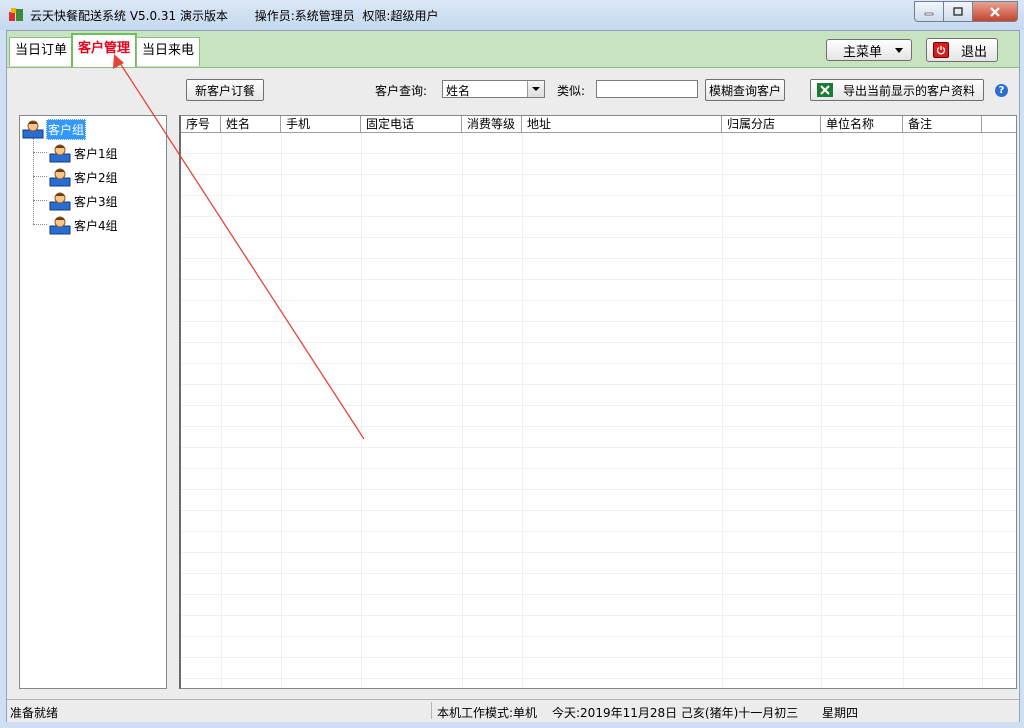  I want to click on column-header-mobile: 手机, so click(321, 124).